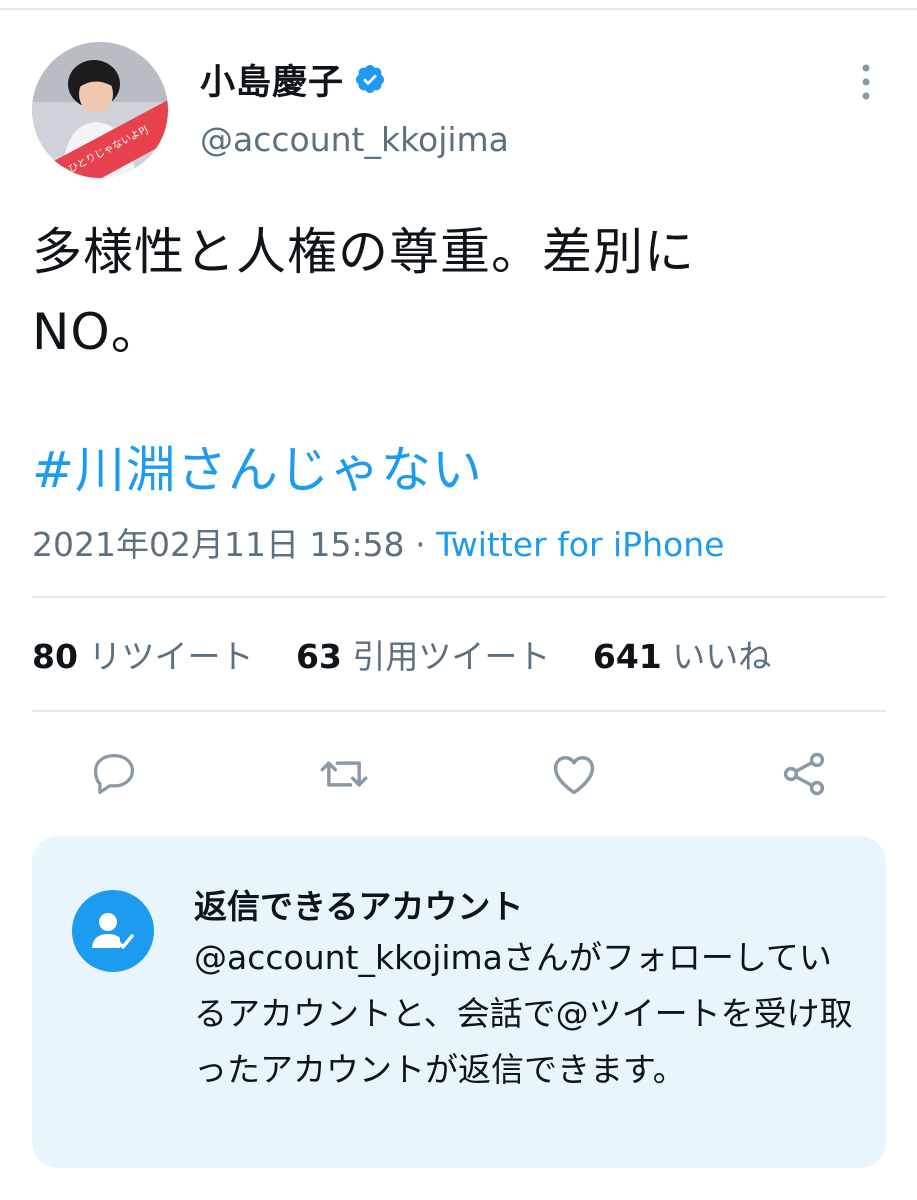  What do you see at coordinates (55, 656) in the screenshot?
I see `retweets-count: 80` at bounding box center [55, 656].